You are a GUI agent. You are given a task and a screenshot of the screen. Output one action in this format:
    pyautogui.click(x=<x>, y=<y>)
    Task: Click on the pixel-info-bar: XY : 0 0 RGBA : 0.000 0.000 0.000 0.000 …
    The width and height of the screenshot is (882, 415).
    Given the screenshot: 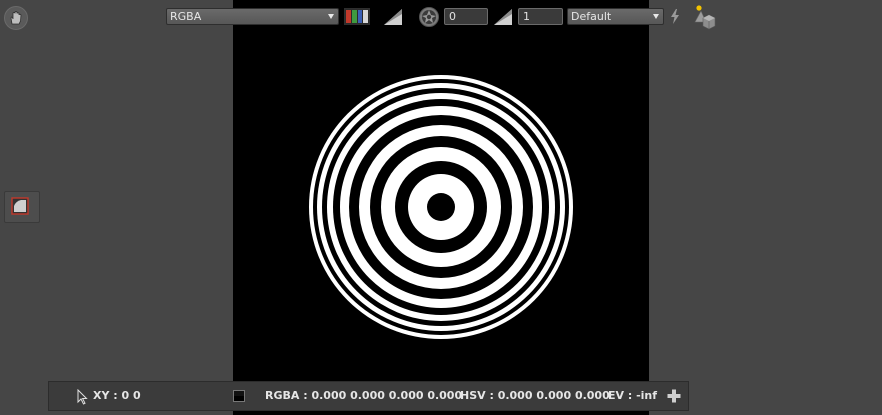 What is the action you would take?
    pyautogui.click(x=368, y=396)
    